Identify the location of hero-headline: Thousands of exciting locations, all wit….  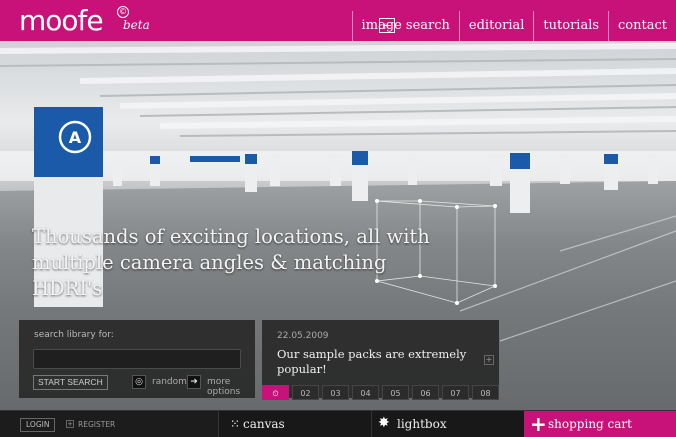
(231, 262).